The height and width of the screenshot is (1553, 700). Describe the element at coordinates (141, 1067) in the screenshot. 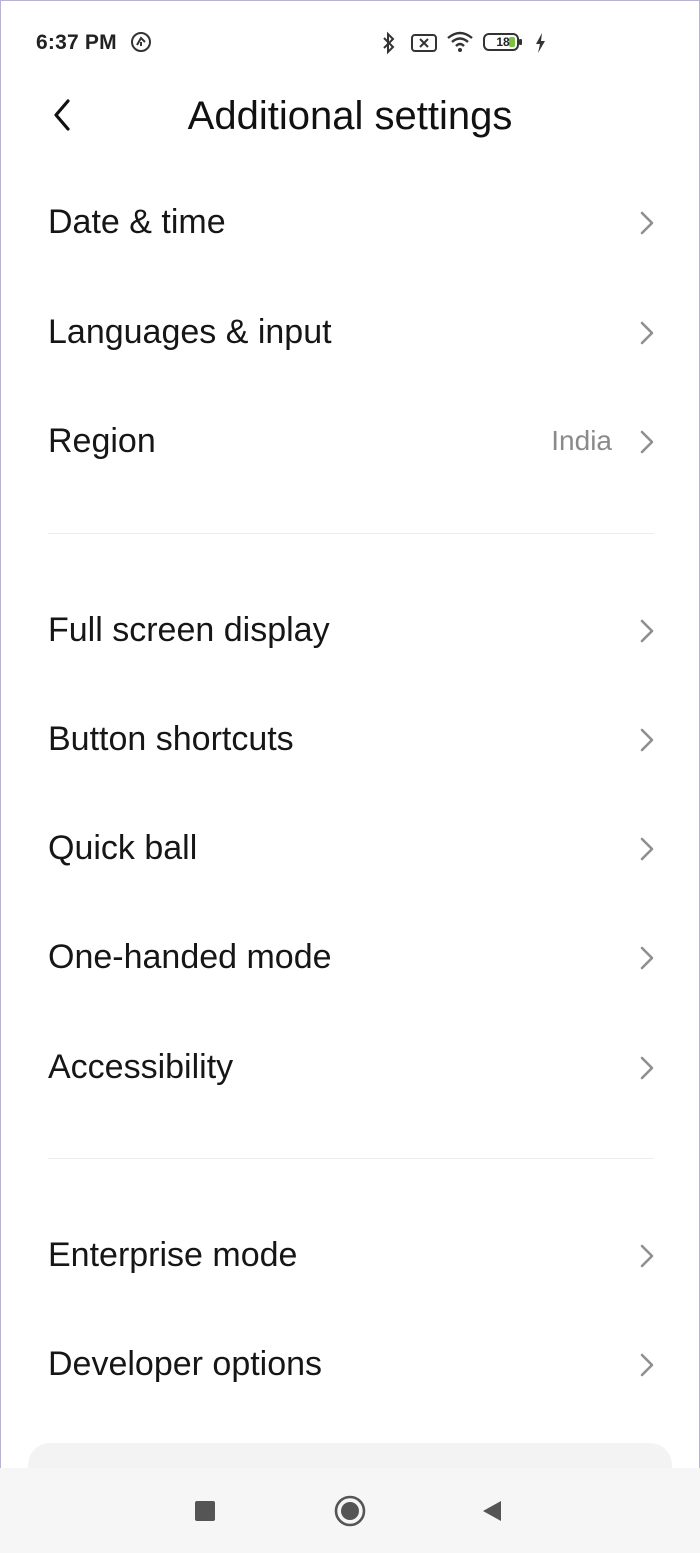

I see `settings-item-label: Accessibility` at that location.